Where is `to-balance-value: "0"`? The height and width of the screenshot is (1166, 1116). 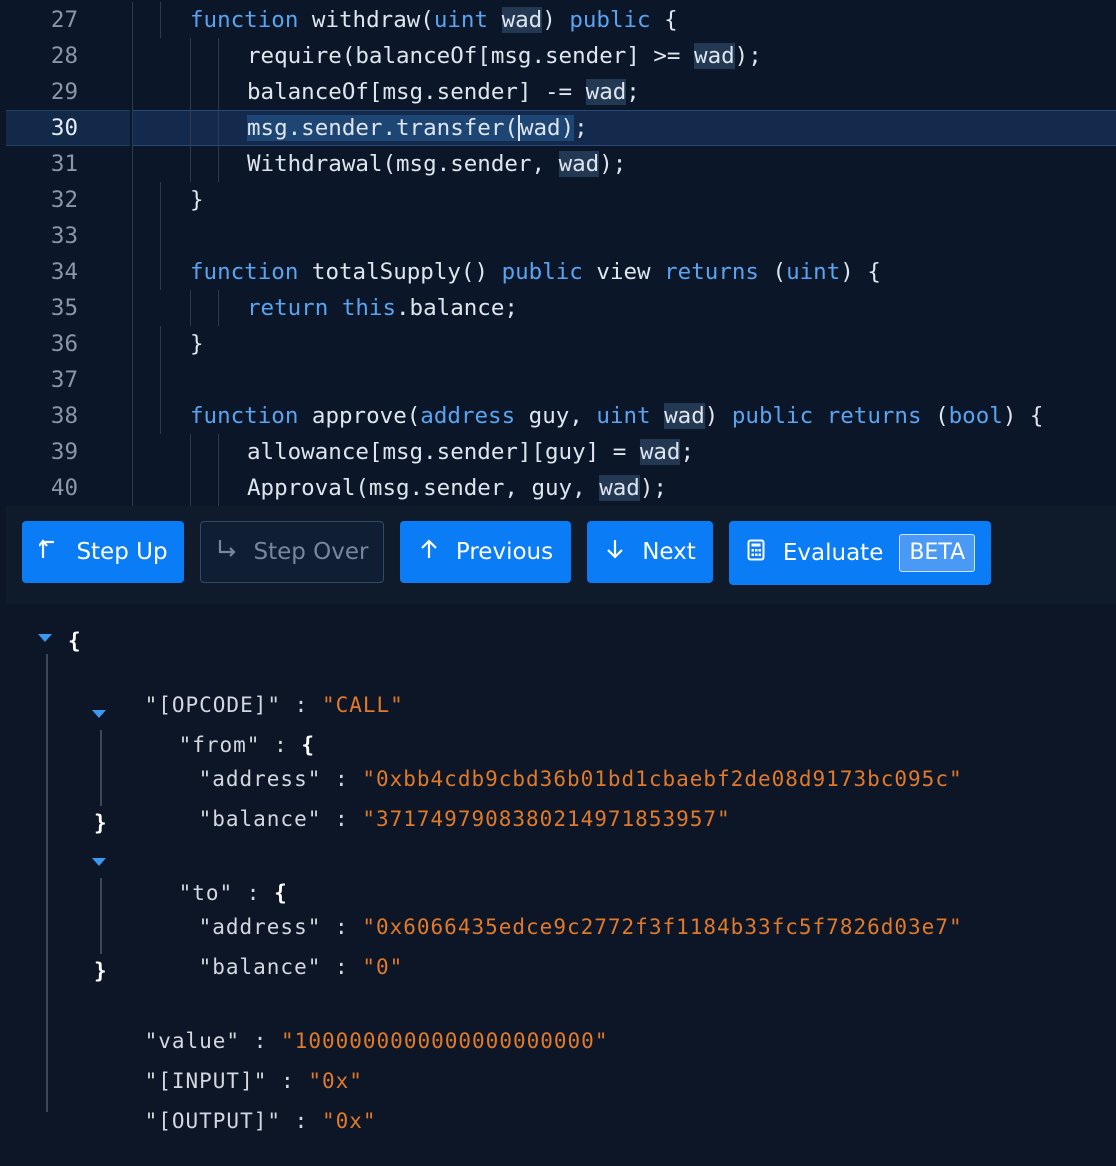 to-balance-value: "0" is located at coordinates (383, 967).